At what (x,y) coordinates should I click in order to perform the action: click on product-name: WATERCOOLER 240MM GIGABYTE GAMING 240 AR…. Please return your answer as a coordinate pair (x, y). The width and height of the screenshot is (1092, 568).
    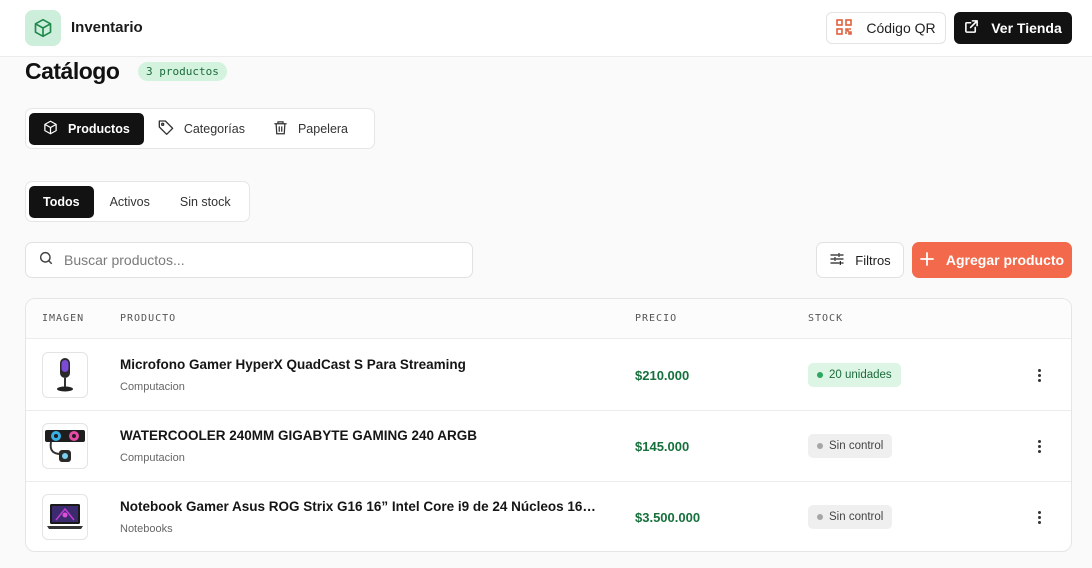
    Looking at the image, I should click on (298, 435).